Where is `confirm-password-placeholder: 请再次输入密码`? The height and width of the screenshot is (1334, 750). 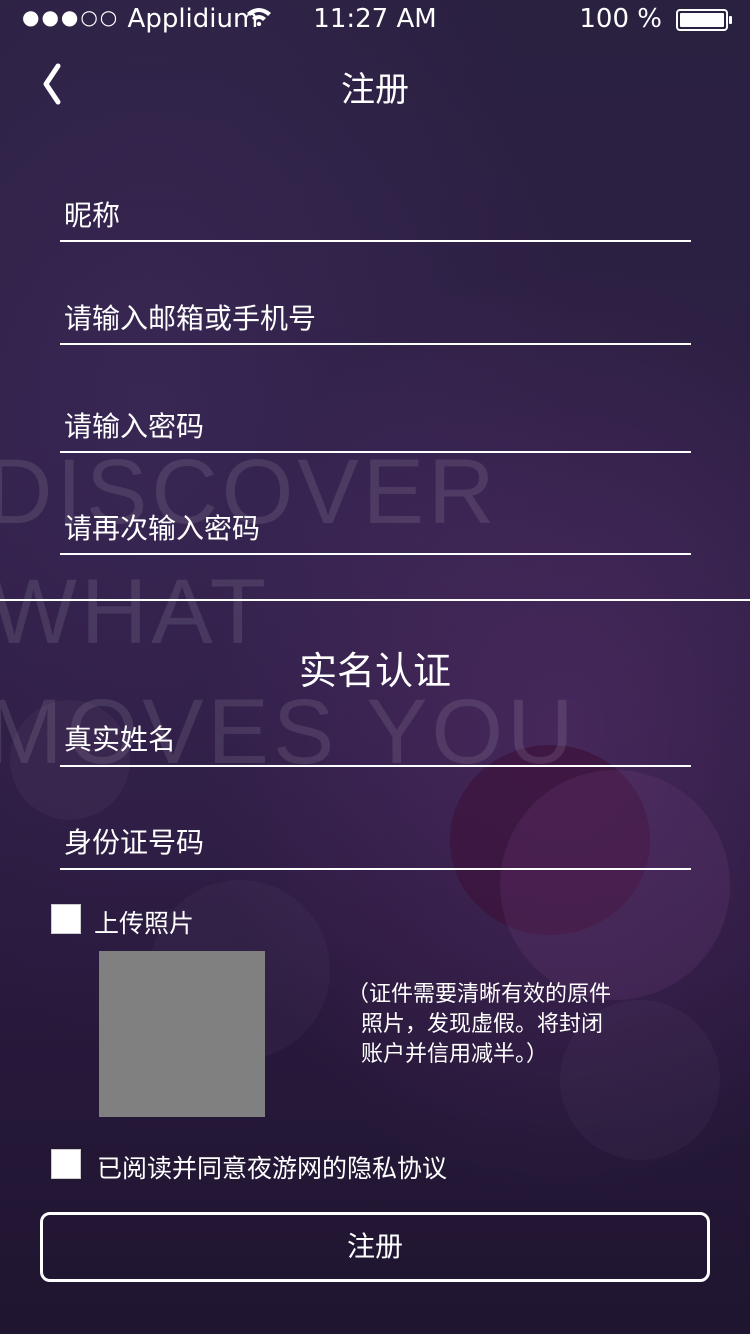
confirm-password-placeholder: 请再次输入密码 is located at coordinates (162, 527).